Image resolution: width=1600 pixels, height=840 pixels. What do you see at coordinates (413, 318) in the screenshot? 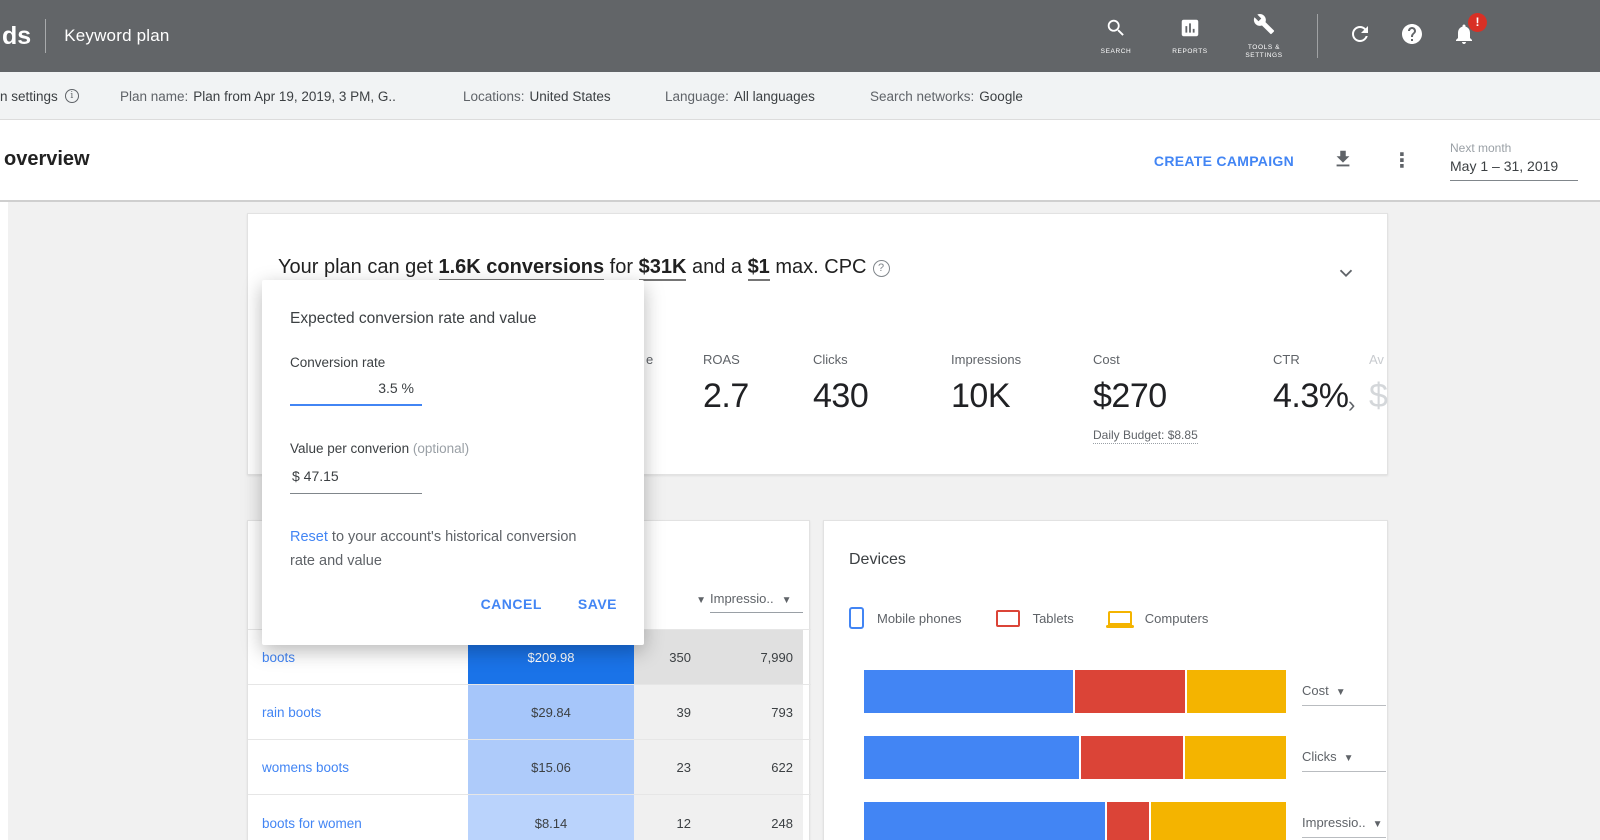
I see `dialog-title: Expected conversion rate and value` at bounding box center [413, 318].